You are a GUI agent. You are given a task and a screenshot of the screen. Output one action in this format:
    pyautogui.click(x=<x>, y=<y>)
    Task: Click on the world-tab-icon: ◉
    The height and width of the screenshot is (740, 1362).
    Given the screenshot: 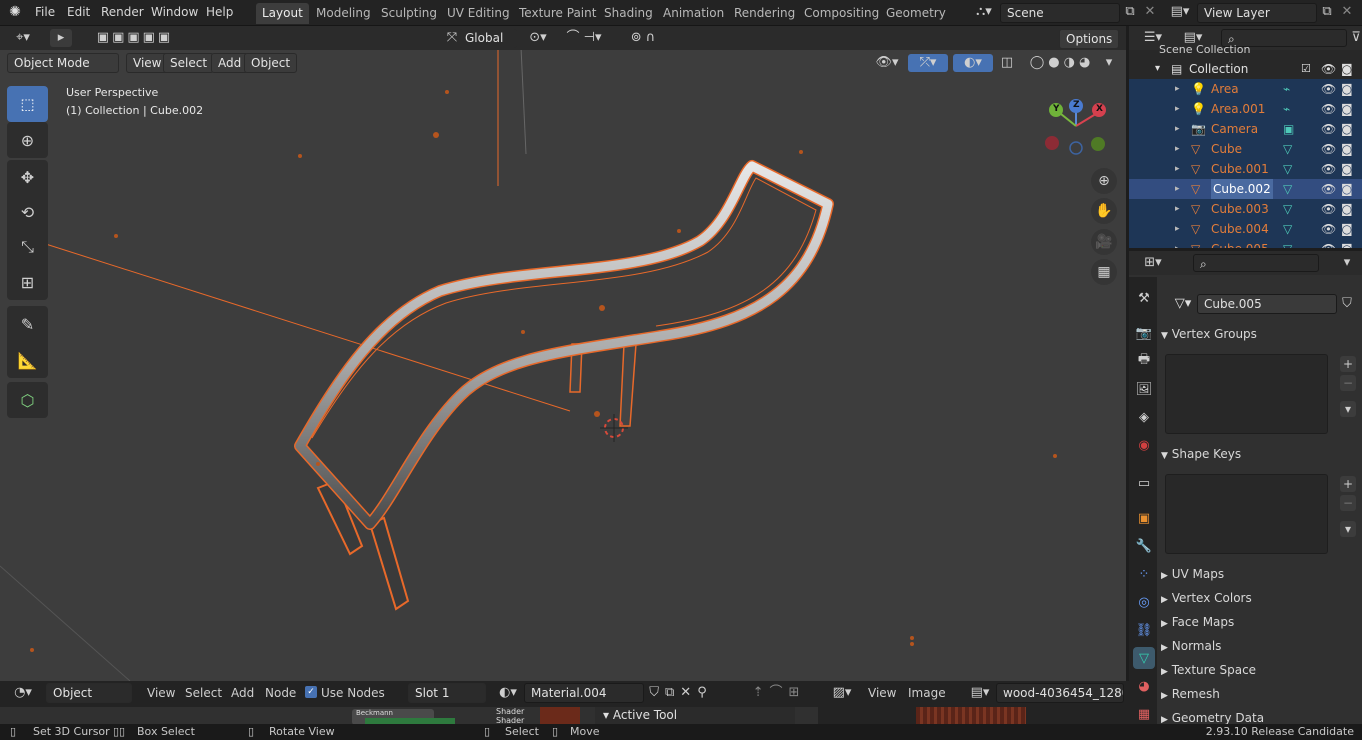 What is the action you would take?
    pyautogui.click(x=1144, y=445)
    